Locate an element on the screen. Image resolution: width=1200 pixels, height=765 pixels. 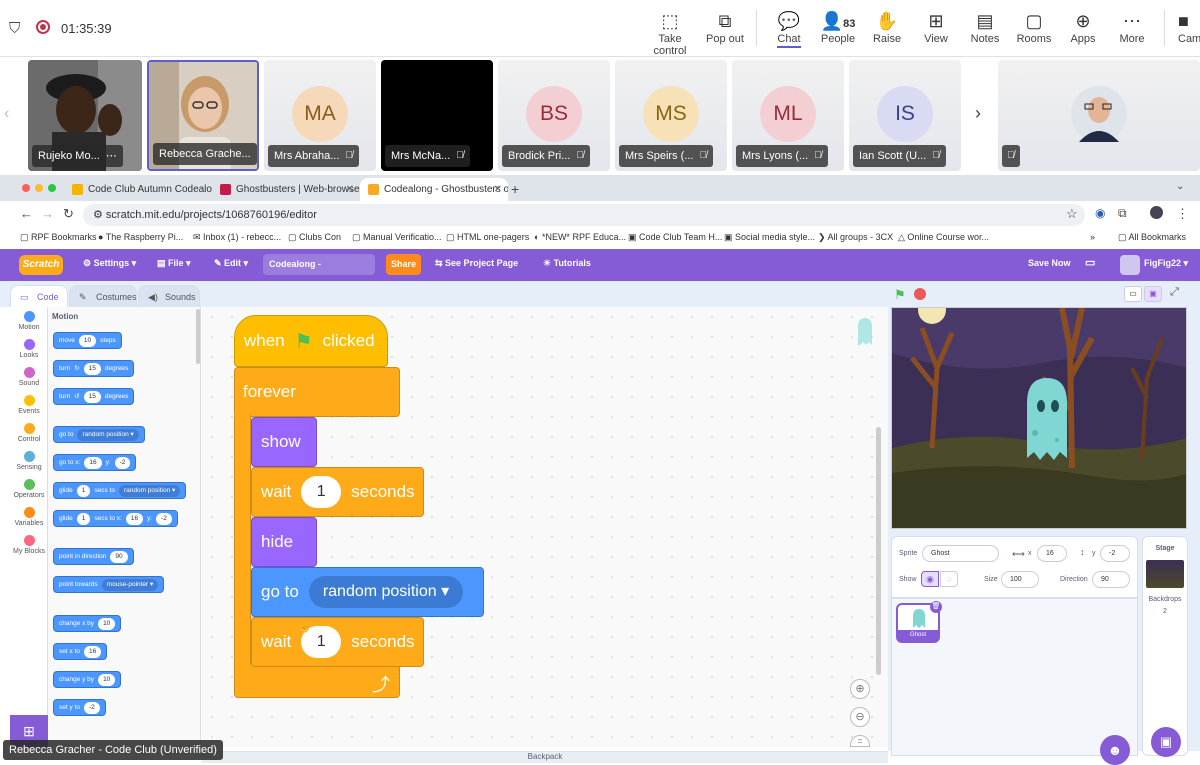
profile-avatar is located at coordinates (1156, 212).